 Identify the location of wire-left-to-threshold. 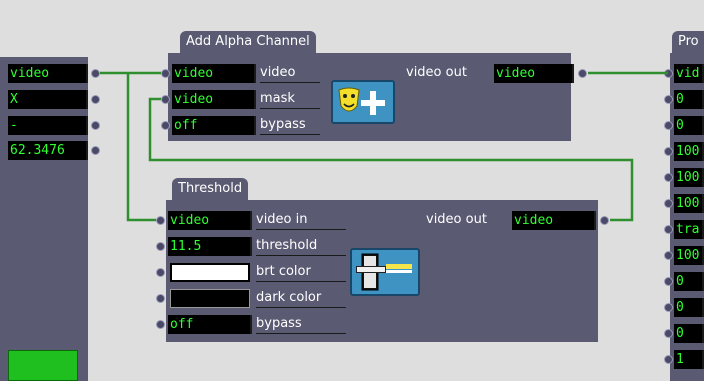
(141, 147).